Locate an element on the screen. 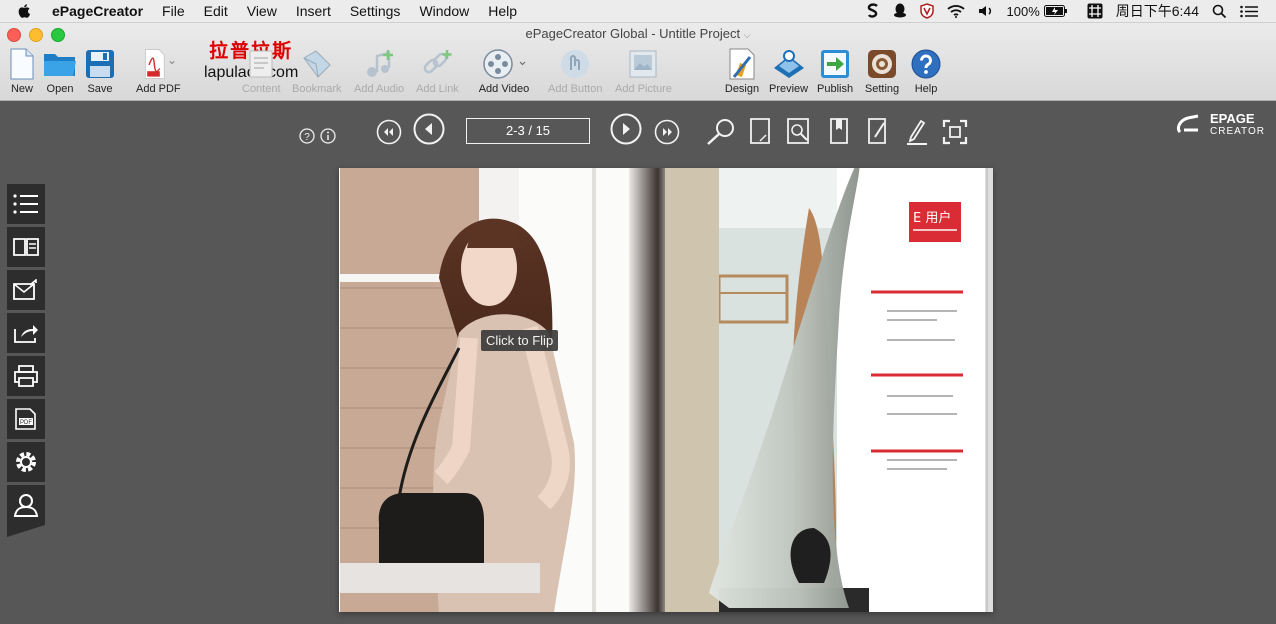  mail-share-icon is located at coordinates (25, 289).